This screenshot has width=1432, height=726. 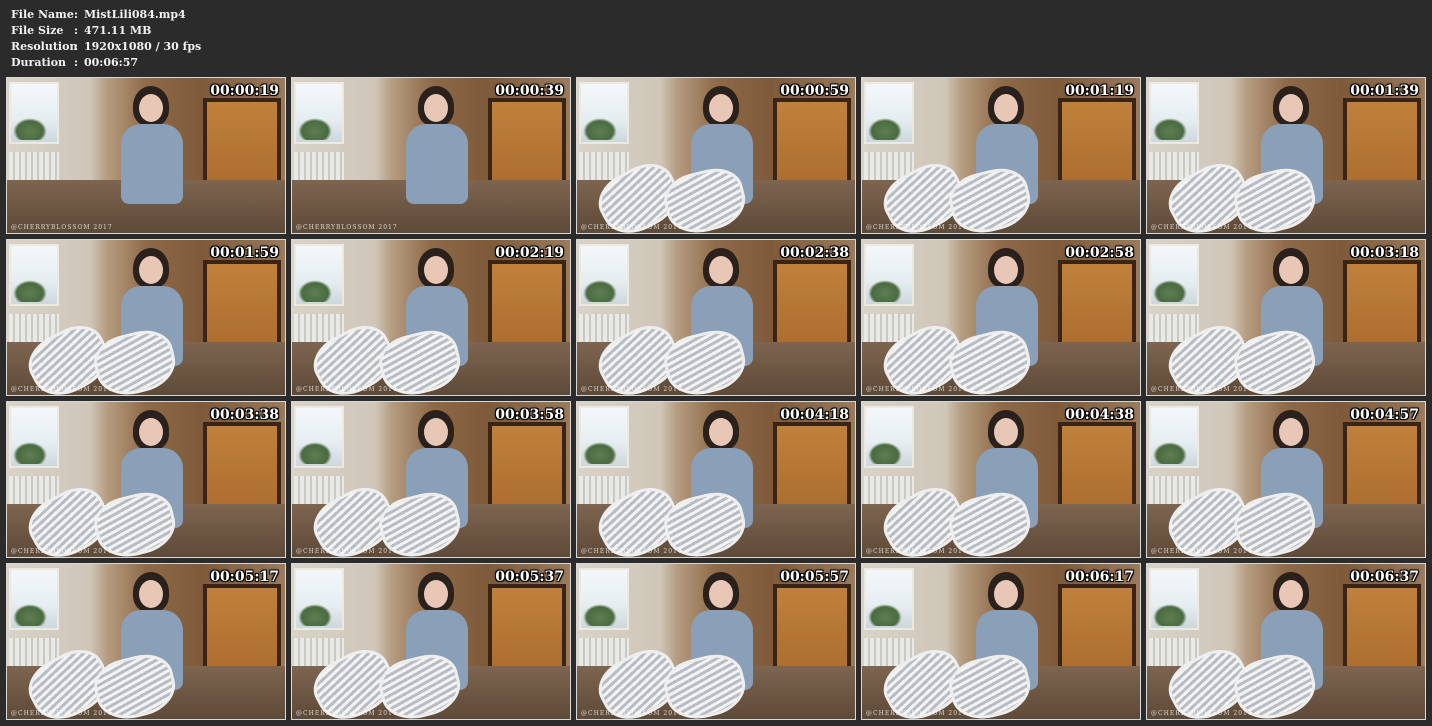 I want to click on video-thumbnail: @CHERRYBLOSSOM 2017 00:06:17, so click(x=1001, y=641).